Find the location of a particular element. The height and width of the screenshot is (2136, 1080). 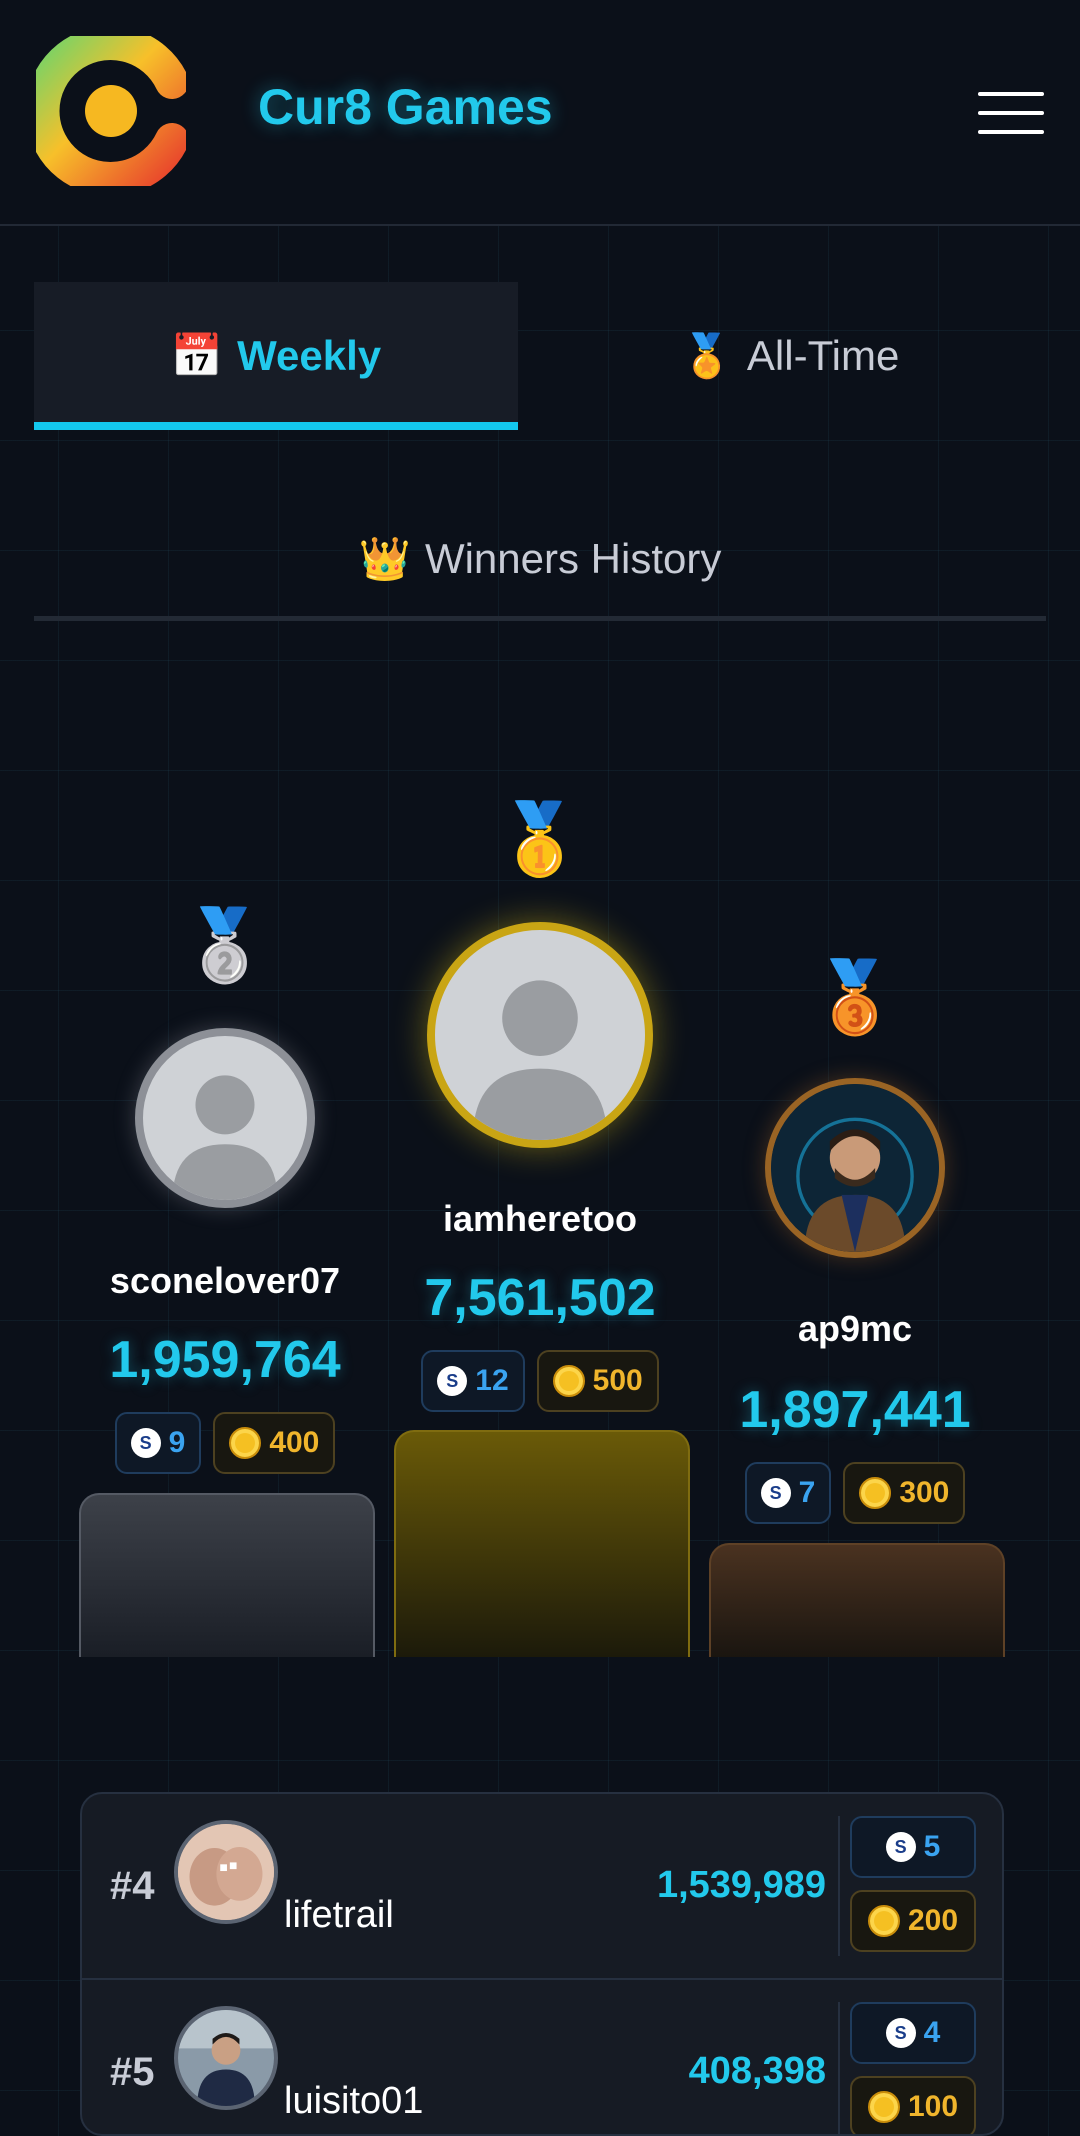

score: 7,561,502 is located at coordinates (540, 1298).